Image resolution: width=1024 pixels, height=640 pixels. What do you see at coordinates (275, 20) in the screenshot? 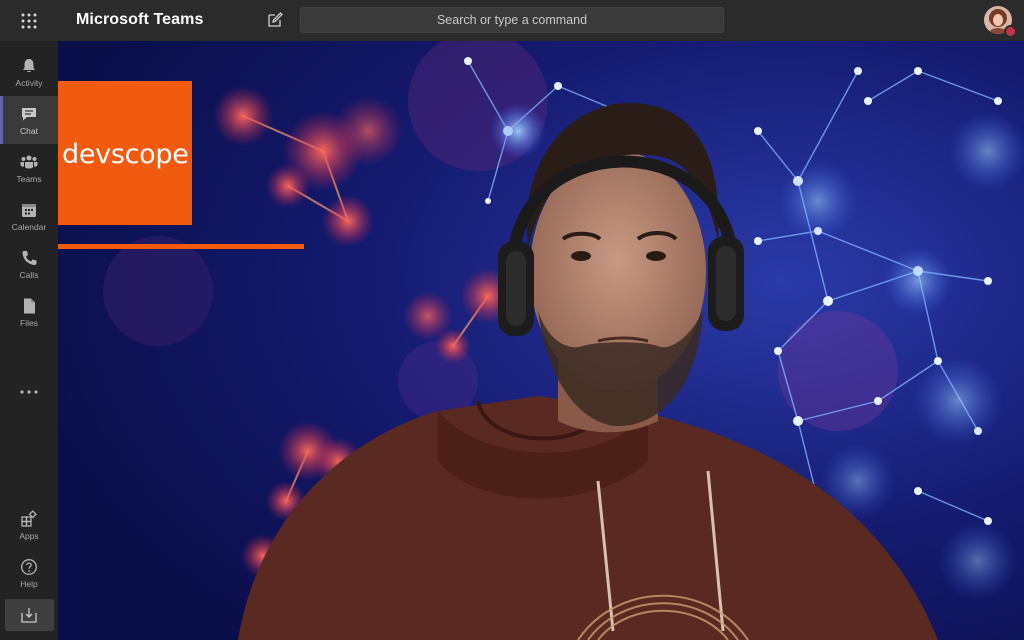
I see `new-chat-icon` at bounding box center [275, 20].